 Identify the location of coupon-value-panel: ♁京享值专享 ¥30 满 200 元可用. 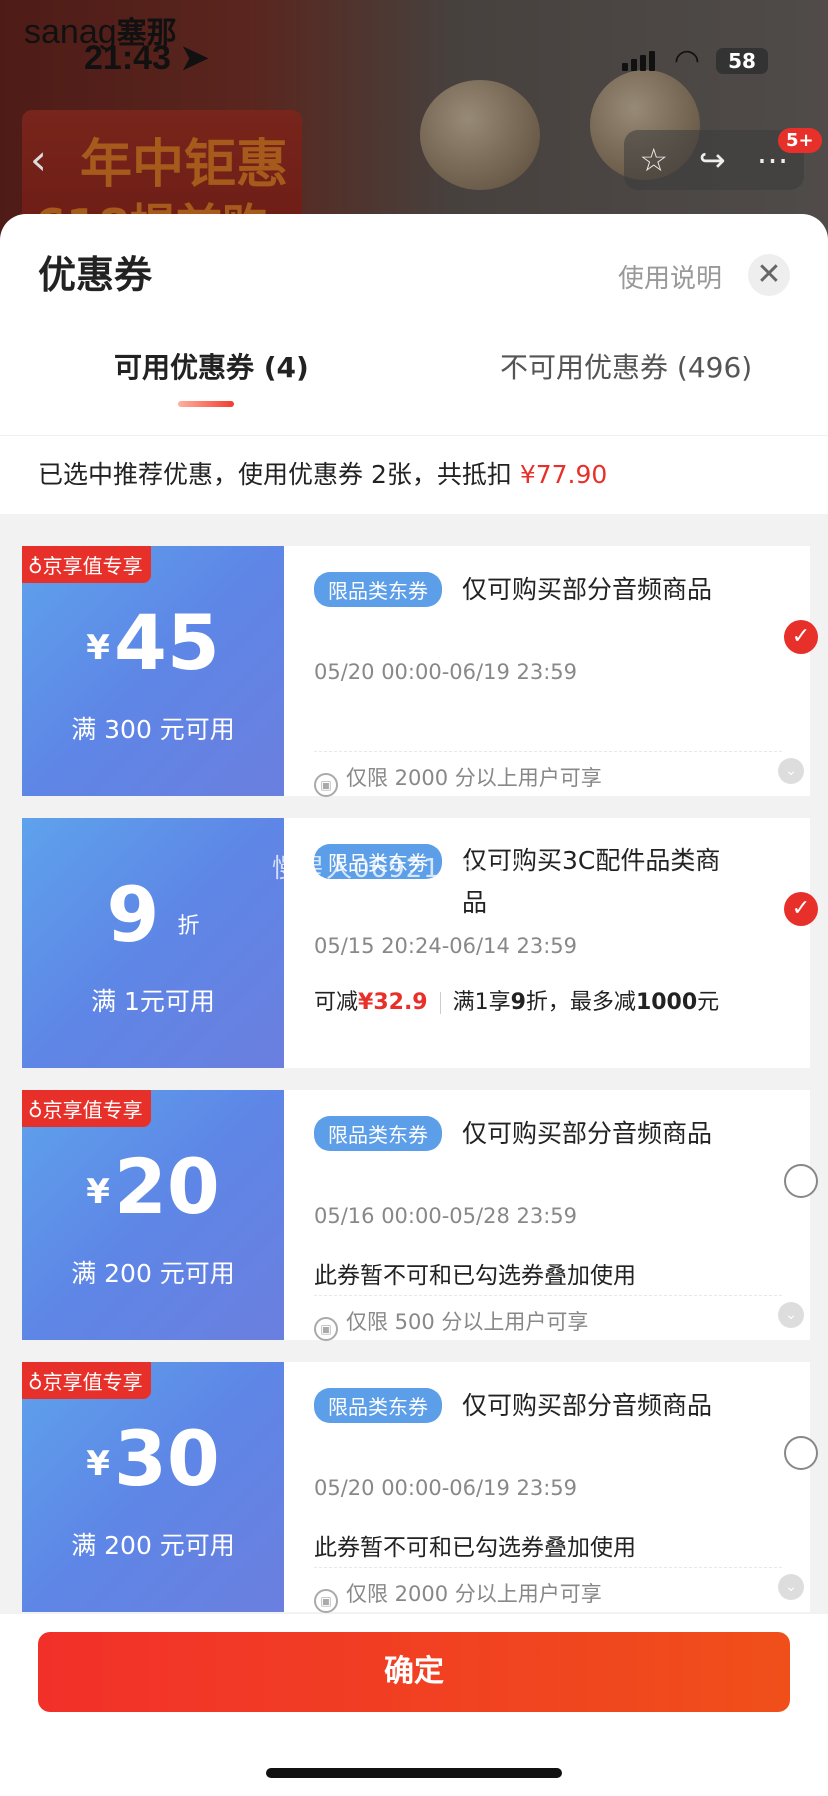
(150, 1487).